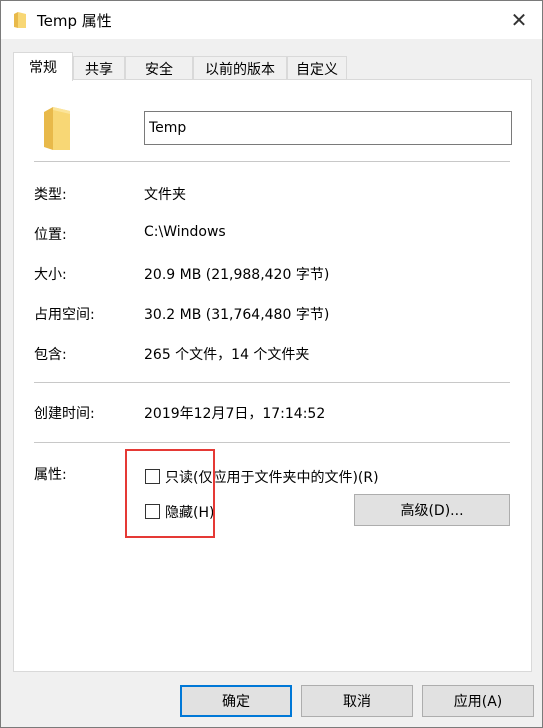 Image resolution: width=543 pixels, height=728 pixels. Describe the element at coordinates (165, 195) in the screenshot. I see `type-value: 文件夹` at that location.